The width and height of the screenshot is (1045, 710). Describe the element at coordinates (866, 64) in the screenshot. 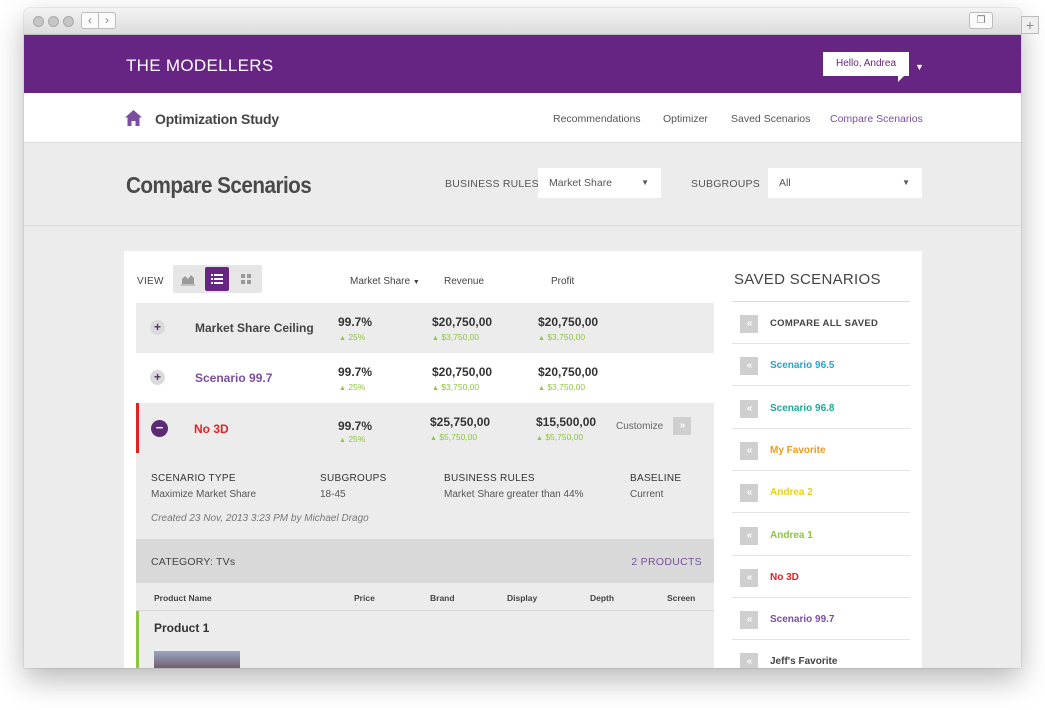

I see `user-greeting: Hello, Andrea` at that location.